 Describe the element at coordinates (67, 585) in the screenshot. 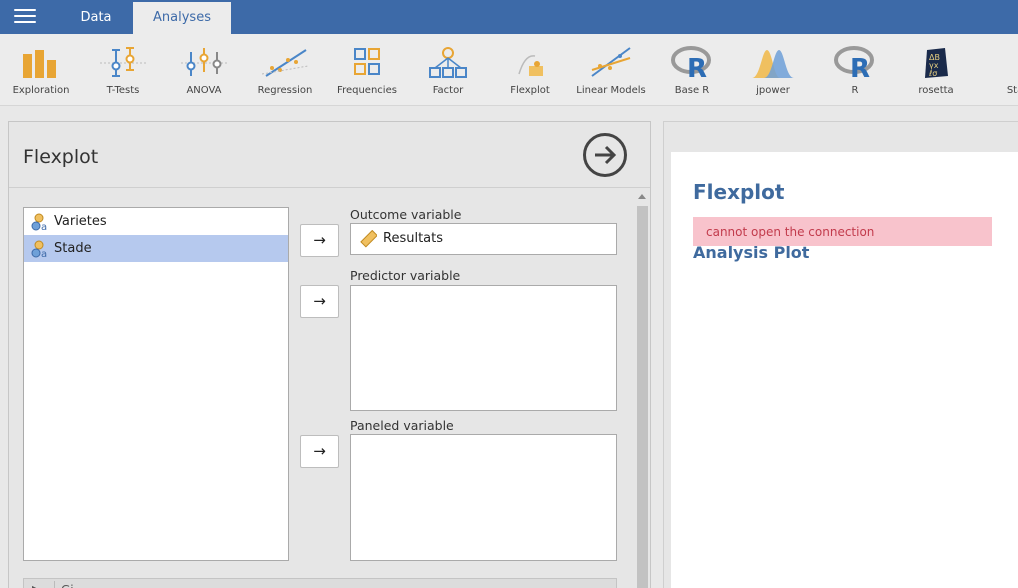

I see `section-label: Gi` at that location.